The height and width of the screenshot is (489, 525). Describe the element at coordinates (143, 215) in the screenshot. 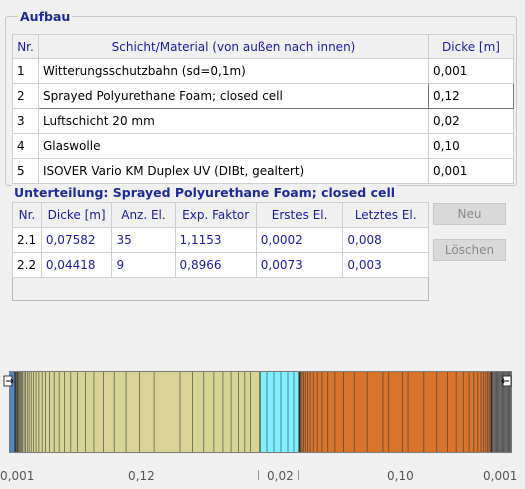

I see `col-anz-header: Anz. El.` at that location.